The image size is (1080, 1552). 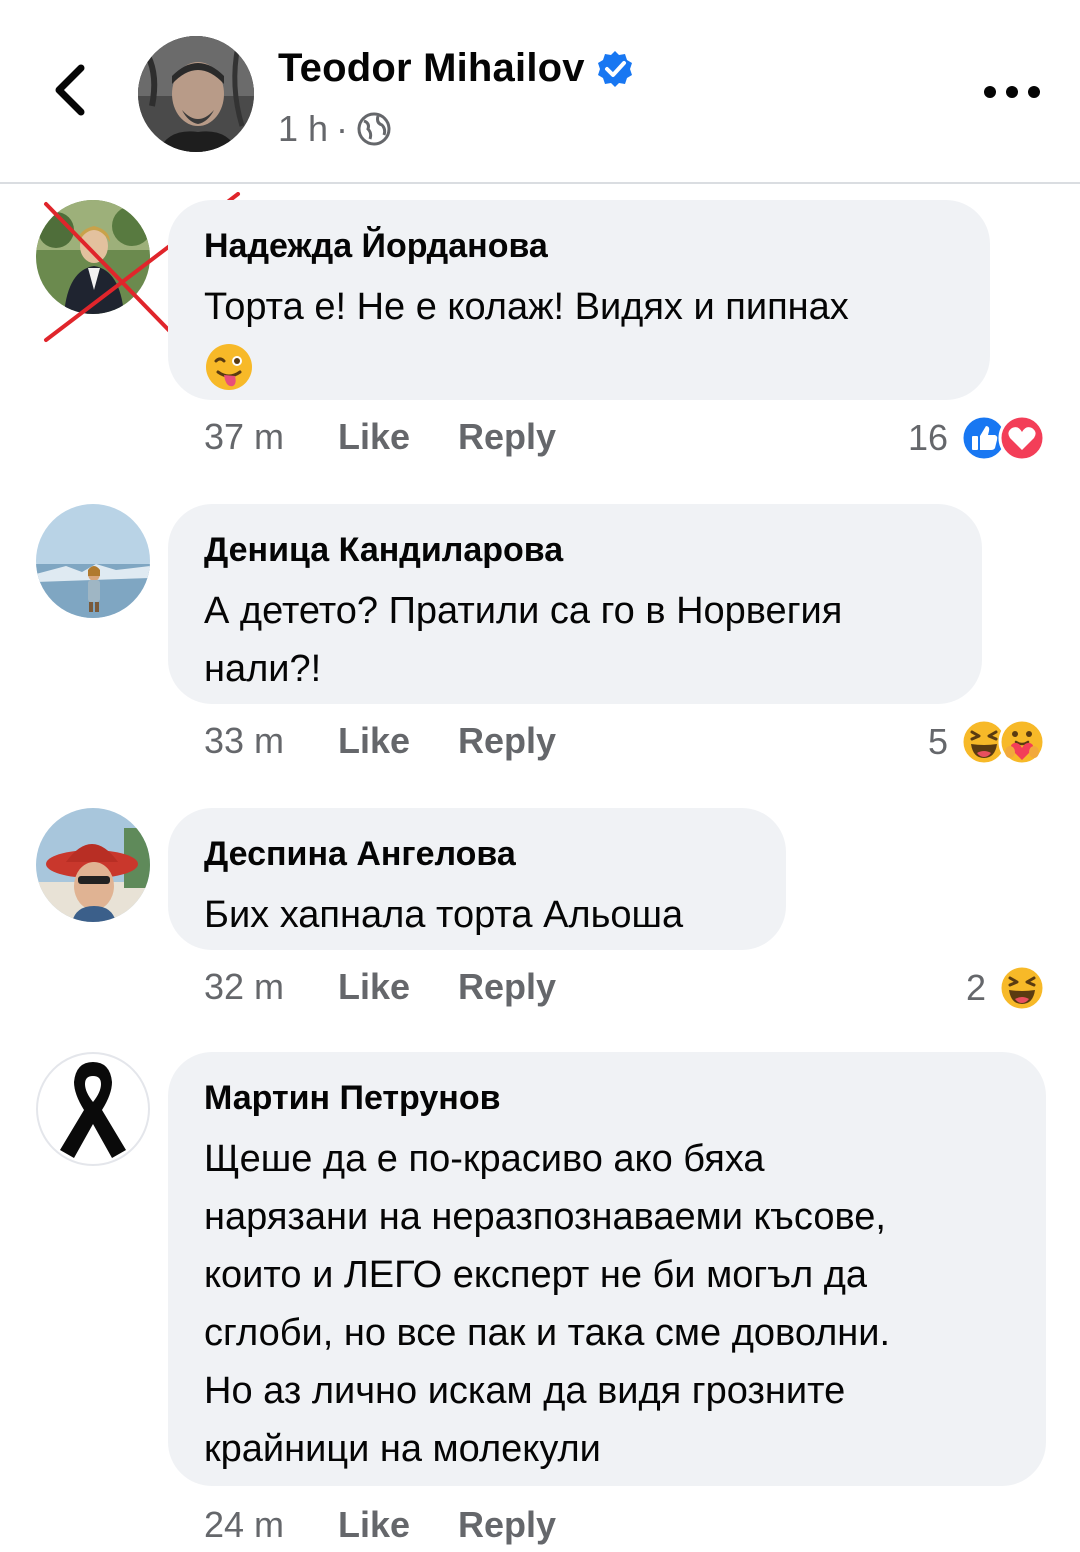 What do you see at coordinates (607, 1098) in the screenshot?
I see `commenter-name: Мартин Петрунов` at bounding box center [607, 1098].